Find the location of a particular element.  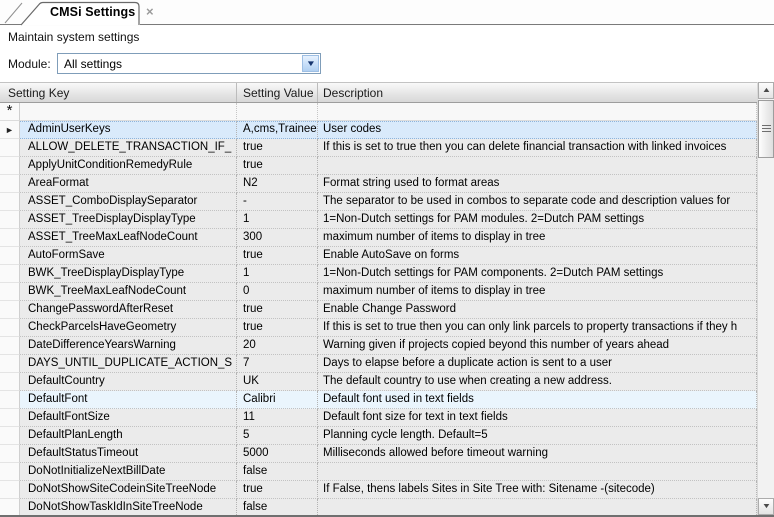

setting-value-cell: 11 is located at coordinates (277, 418).